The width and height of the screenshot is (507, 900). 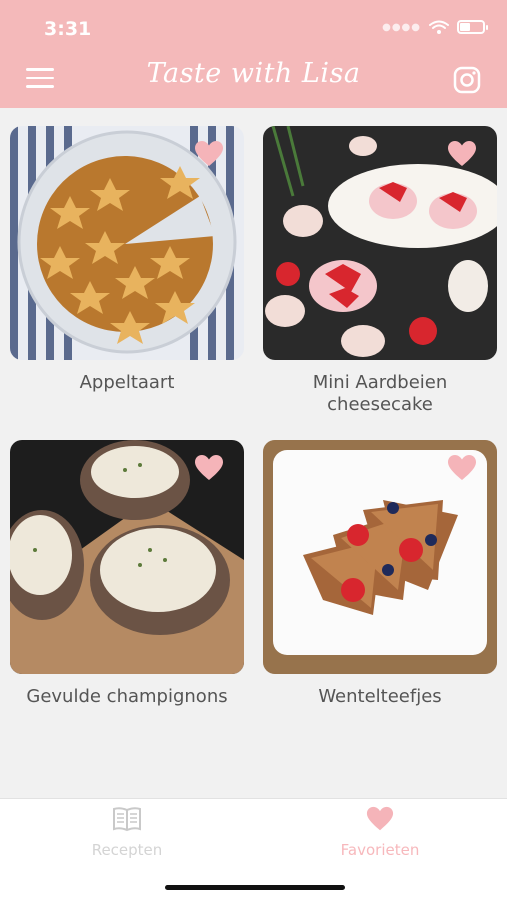 I want to click on recipe-card: Appeltaart, so click(x=127, y=260).